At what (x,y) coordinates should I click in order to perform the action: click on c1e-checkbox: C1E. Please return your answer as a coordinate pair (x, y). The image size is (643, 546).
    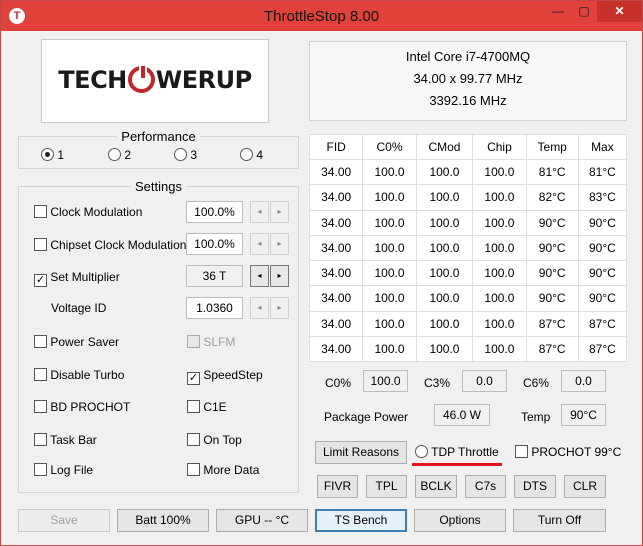
    Looking at the image, I should click on (207, 407).